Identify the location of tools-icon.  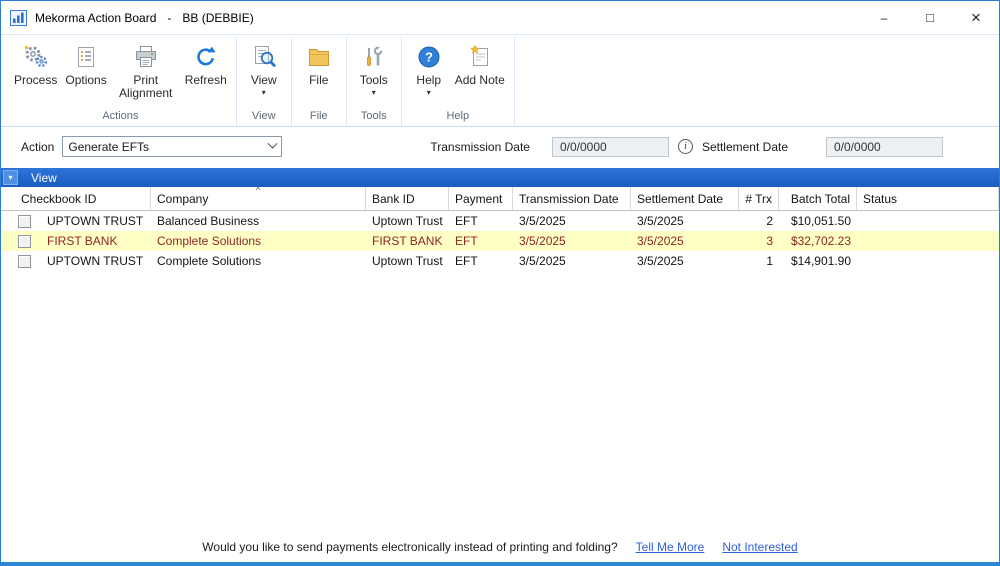
(374, 56).